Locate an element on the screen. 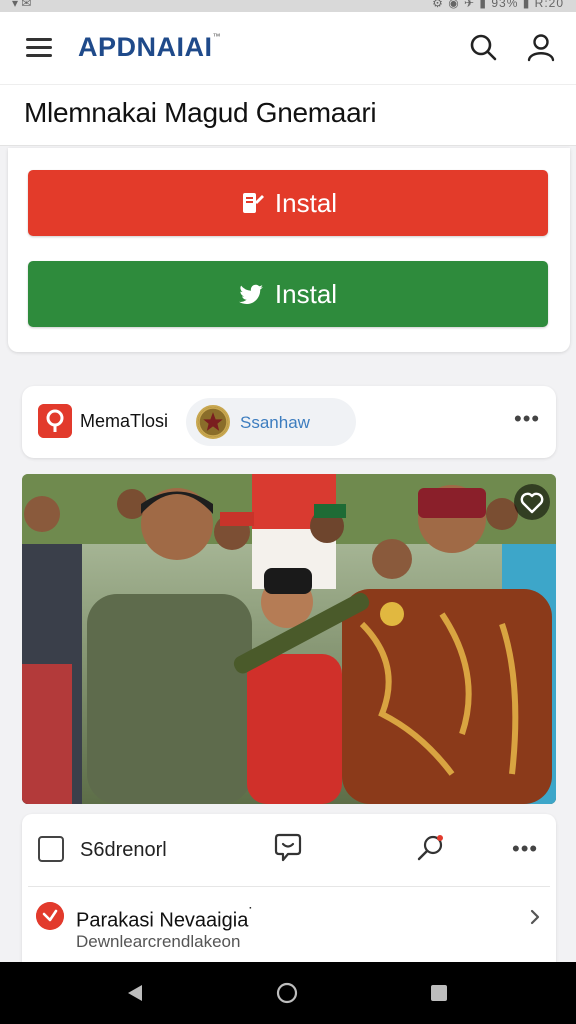  app-logo: APDNAIAI™ is located at coordinates (149, 47).